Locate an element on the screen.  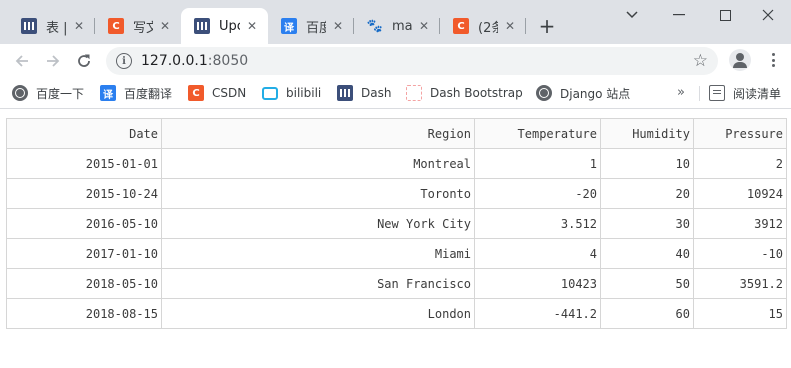
table-cell: Miami is located at coordinates (318, 253).